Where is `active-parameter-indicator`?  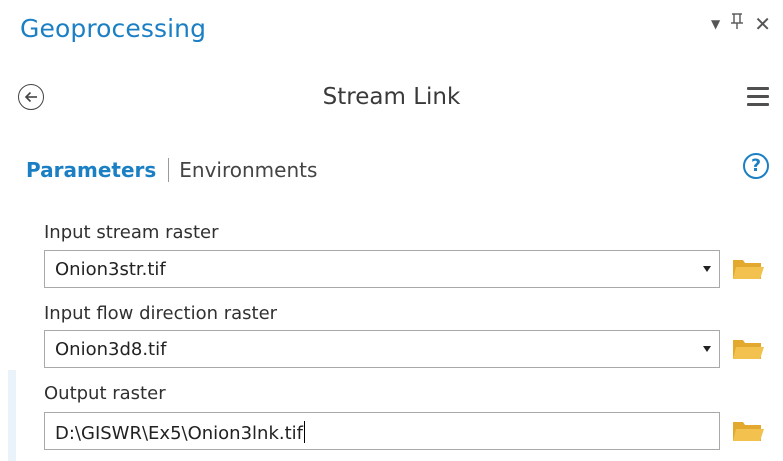 active-parameter-indicator is located at coordinates (12, 415).